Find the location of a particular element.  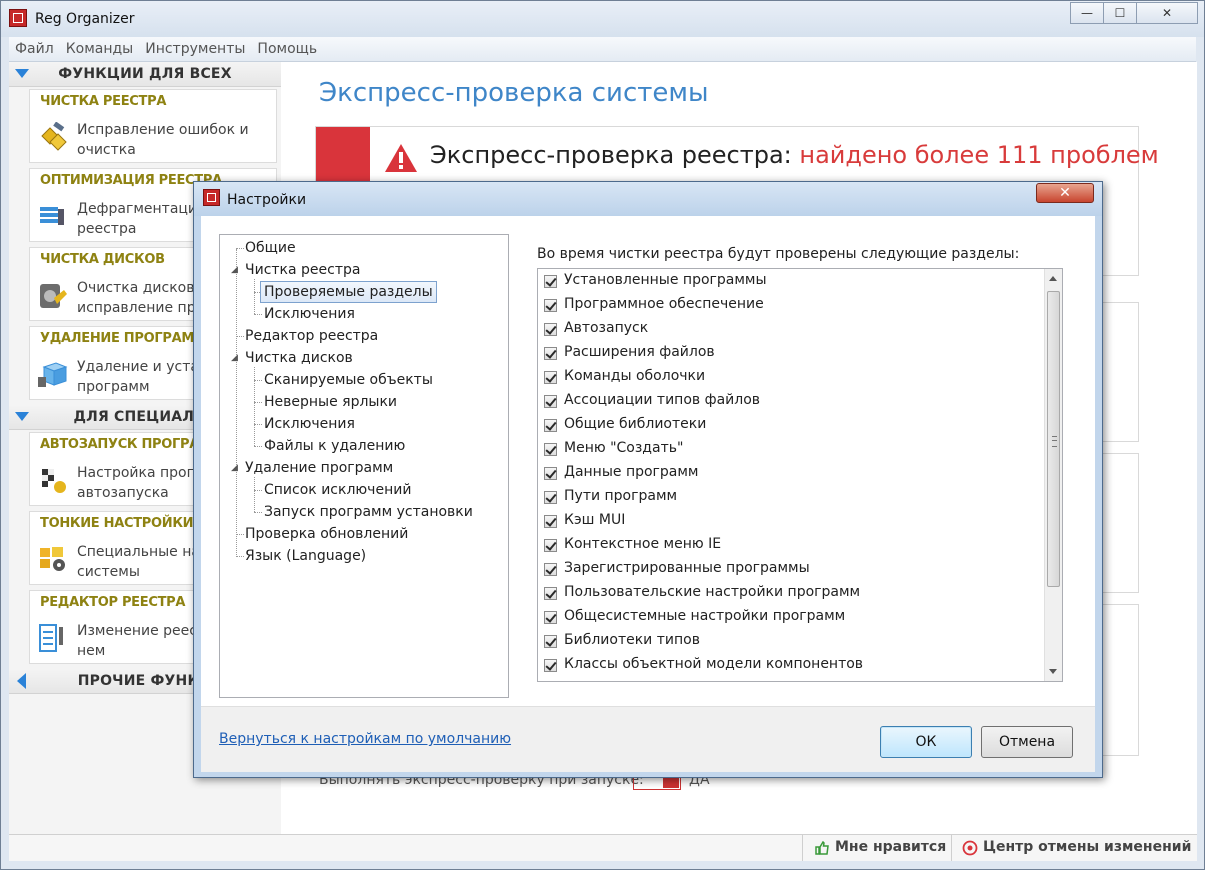

tree-item-files-to-delete: Файлы к удалению is located at coordinates (334, 446).